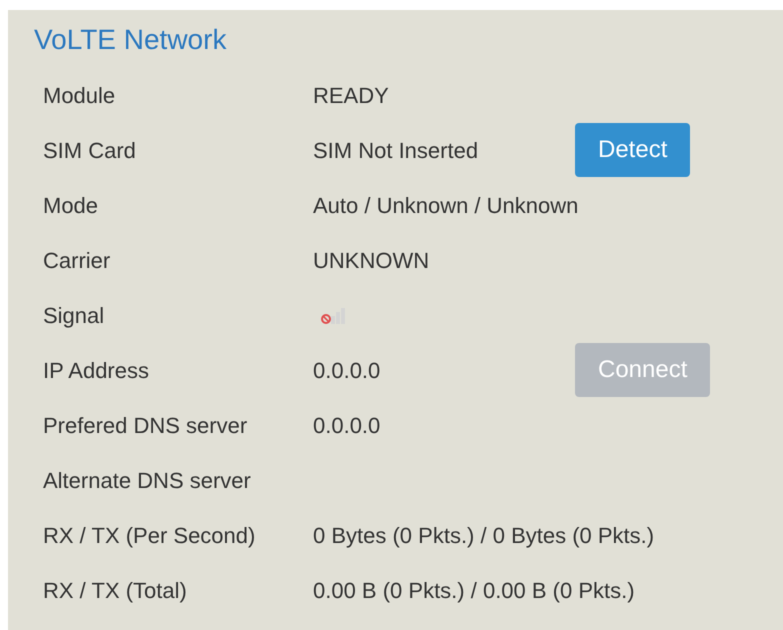 This screenshot has width=783, height=630. What do you see at coordinates (145, 425) in the screenshot?
I see `field-label: Prefered DNS server` at bounding box center [145, 425].